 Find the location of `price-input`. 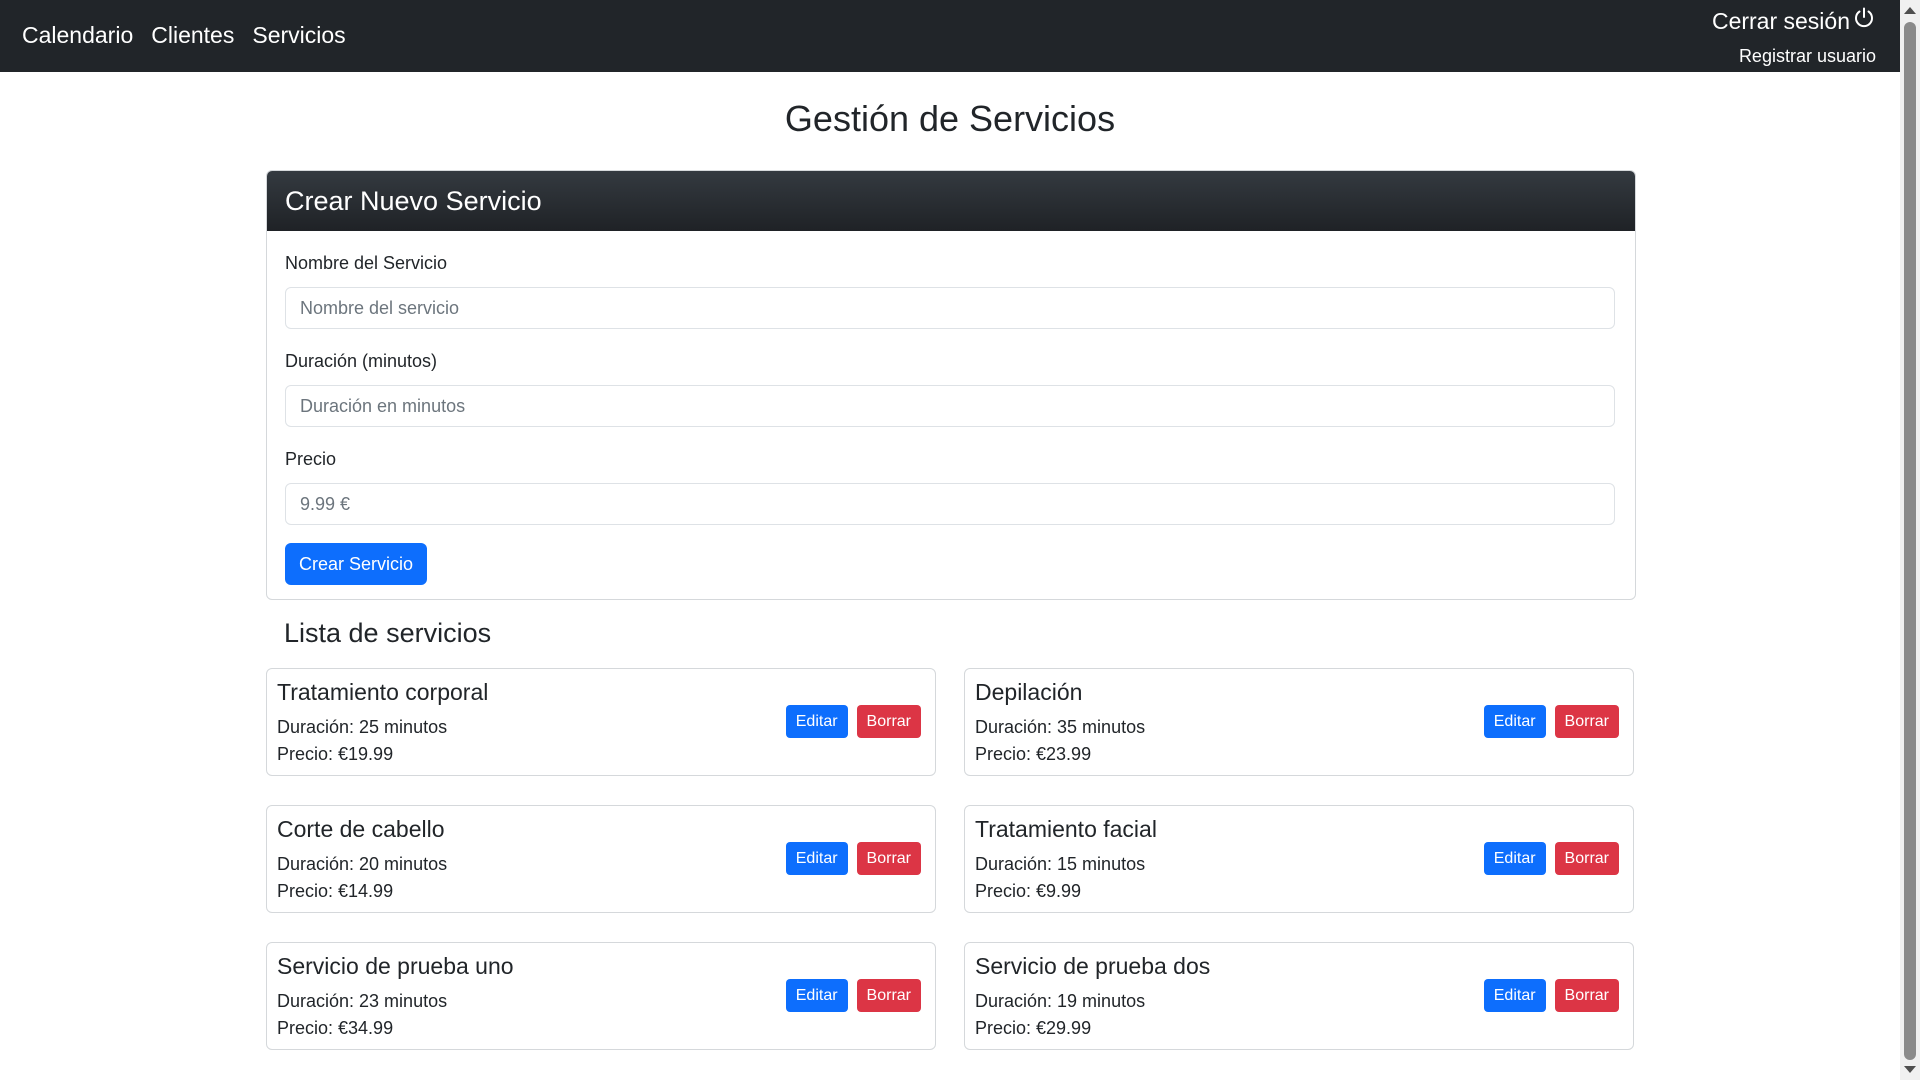

price-input is located at coordinates (950, 504).